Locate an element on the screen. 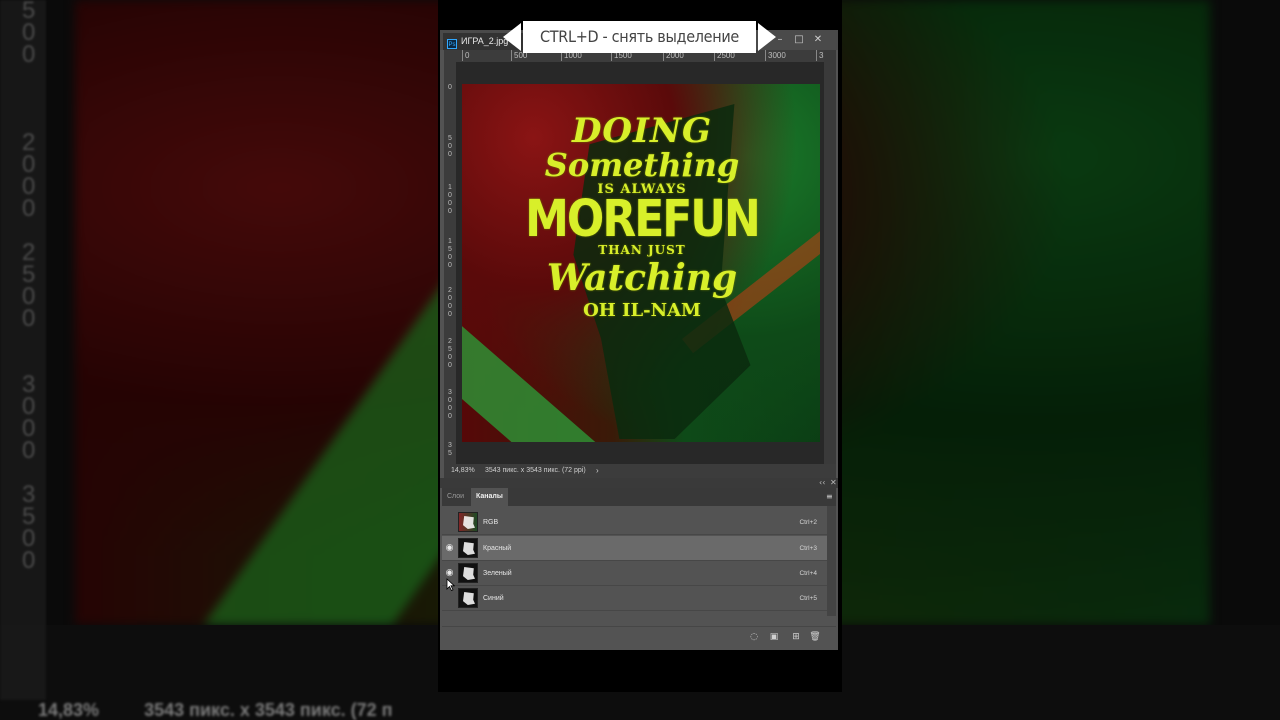 The height and width of the screenshot is (720, 1280). close-window-button: ✕ is located at coordinates (818, 40).